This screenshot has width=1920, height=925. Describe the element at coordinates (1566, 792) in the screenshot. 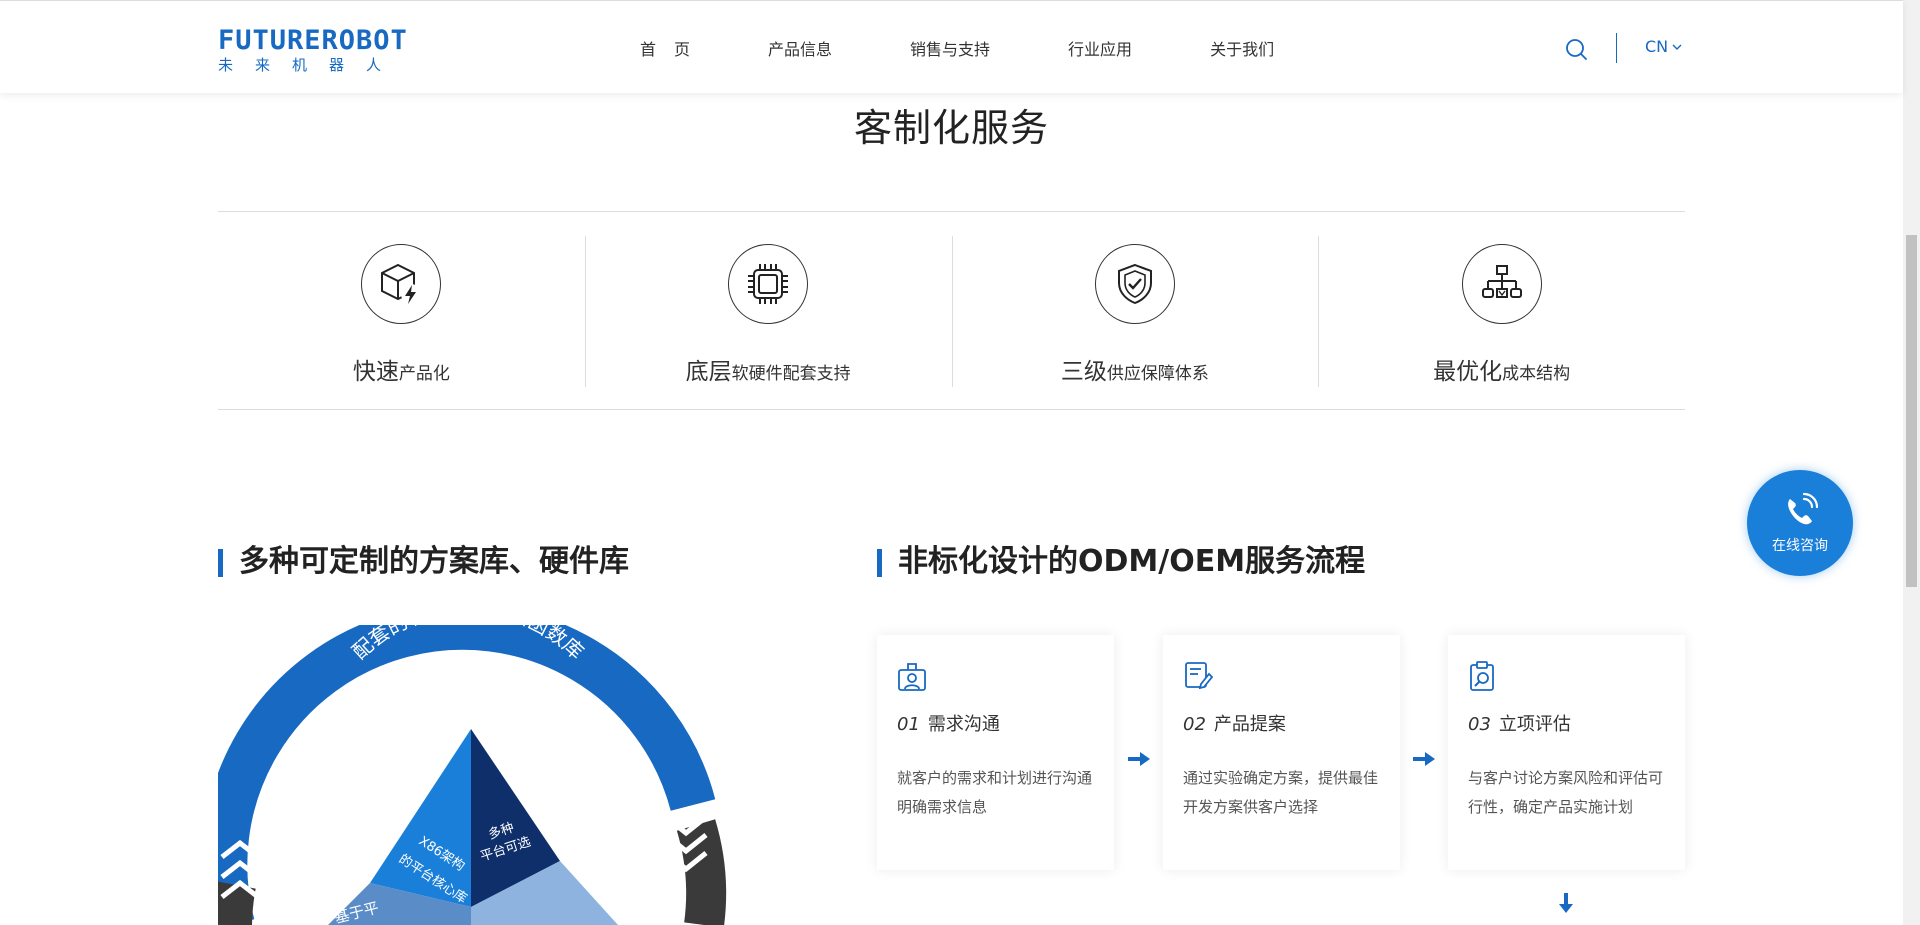

I see `step-description: 与客户讨论方案风险和评估可行性，确定产品实施计划` at that location.